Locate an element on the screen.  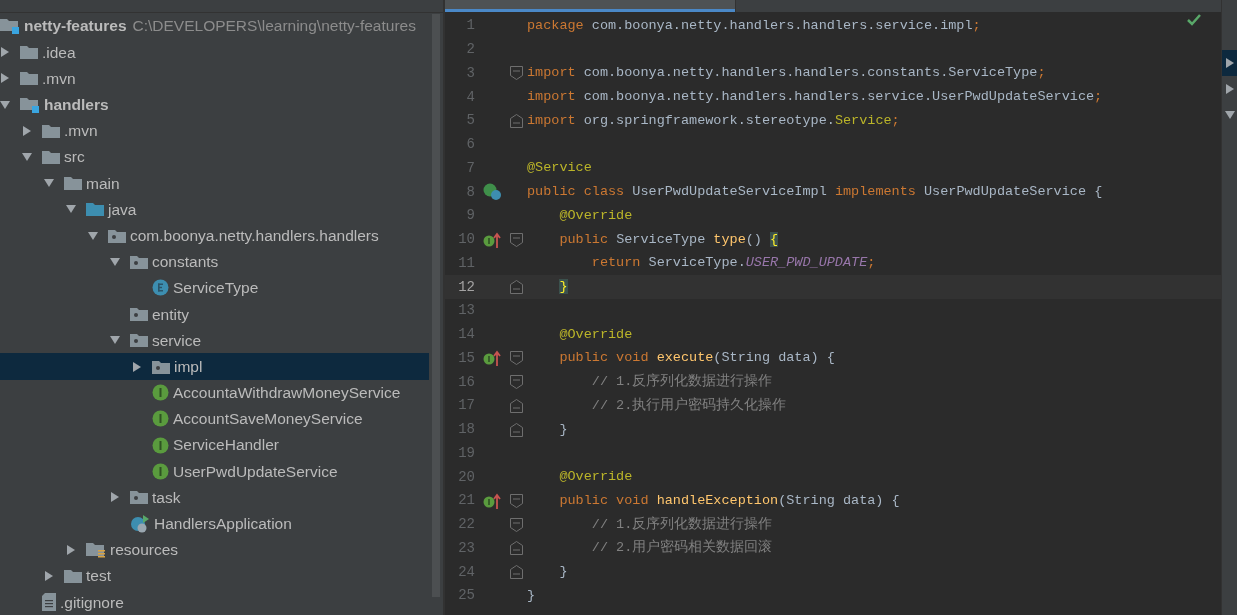
tree-item: AccountaWithdrawMoneyService is located at coordinates (214, 392).